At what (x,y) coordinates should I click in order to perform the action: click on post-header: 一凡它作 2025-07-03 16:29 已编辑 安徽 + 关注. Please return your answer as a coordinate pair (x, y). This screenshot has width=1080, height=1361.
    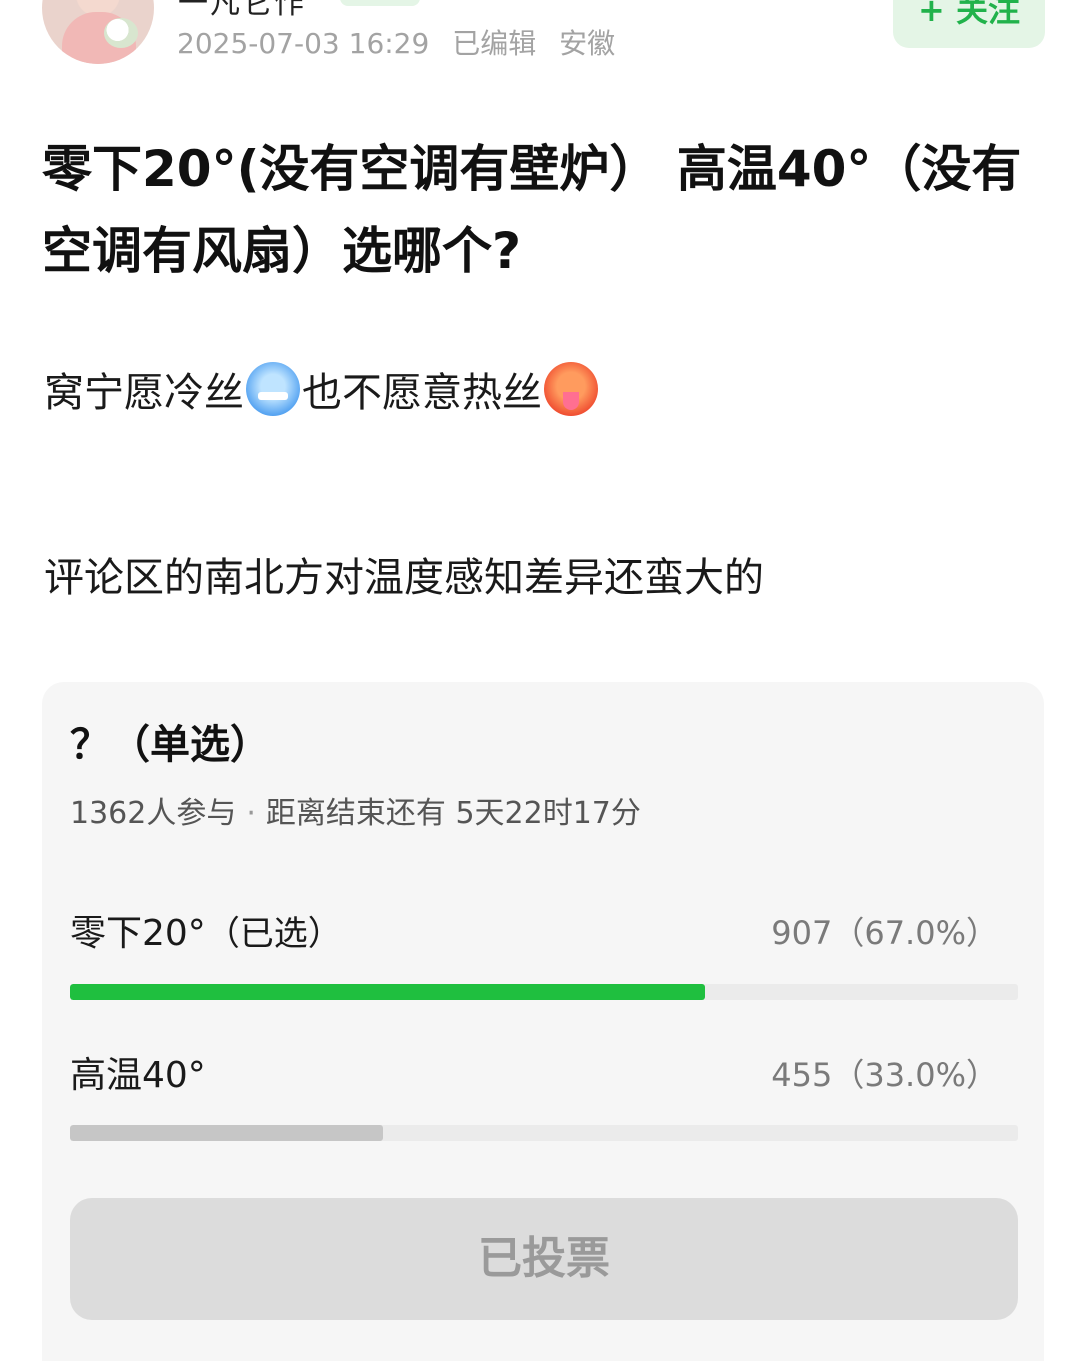
    Looking at the image, I should click on (540, 40).